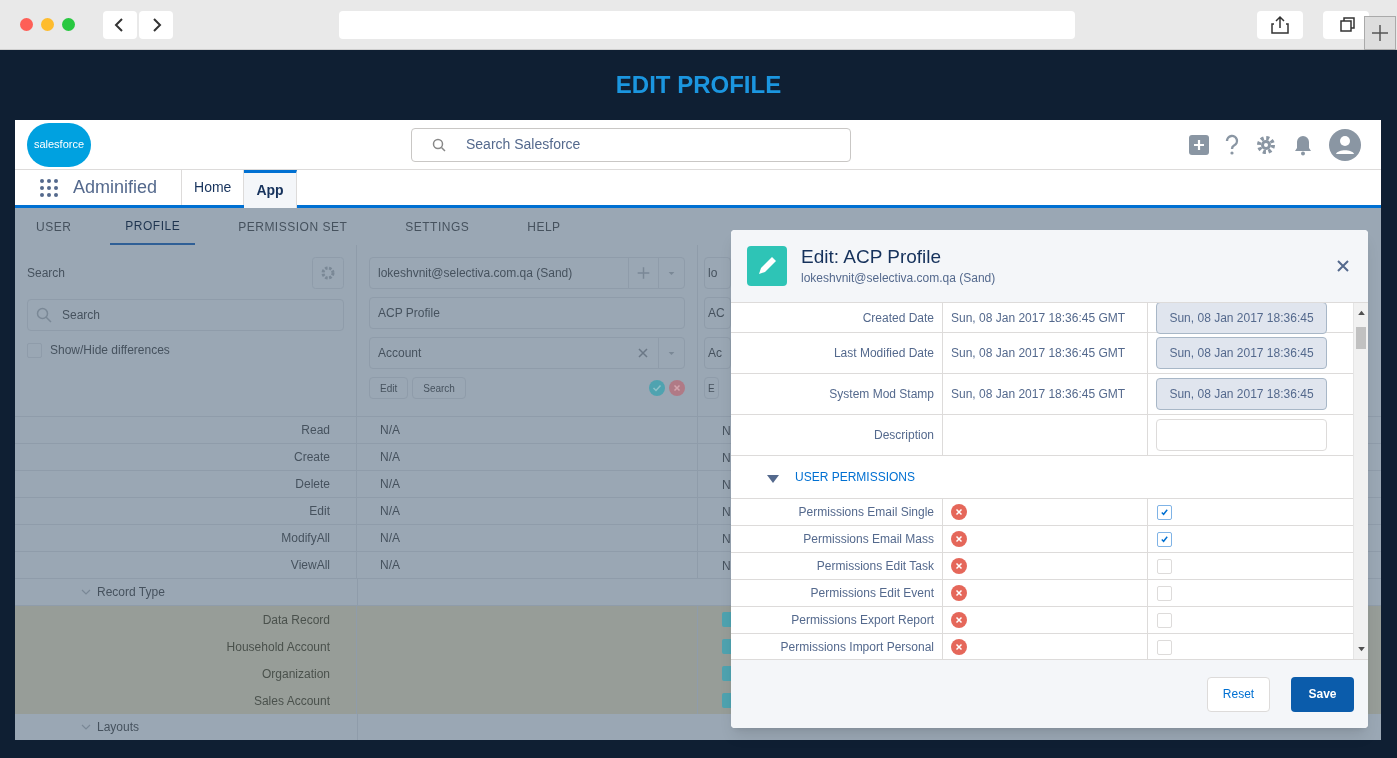  What do you see at coordinates (773, 479) in the screenshot?
I see `collapse-icon` at bounding box center [773, 479].